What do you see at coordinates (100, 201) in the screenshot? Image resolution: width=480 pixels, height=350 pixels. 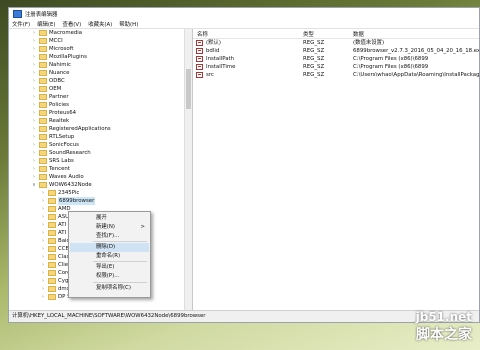 I see `tree-item: › 6899browser` at bounding box center [100, 201].